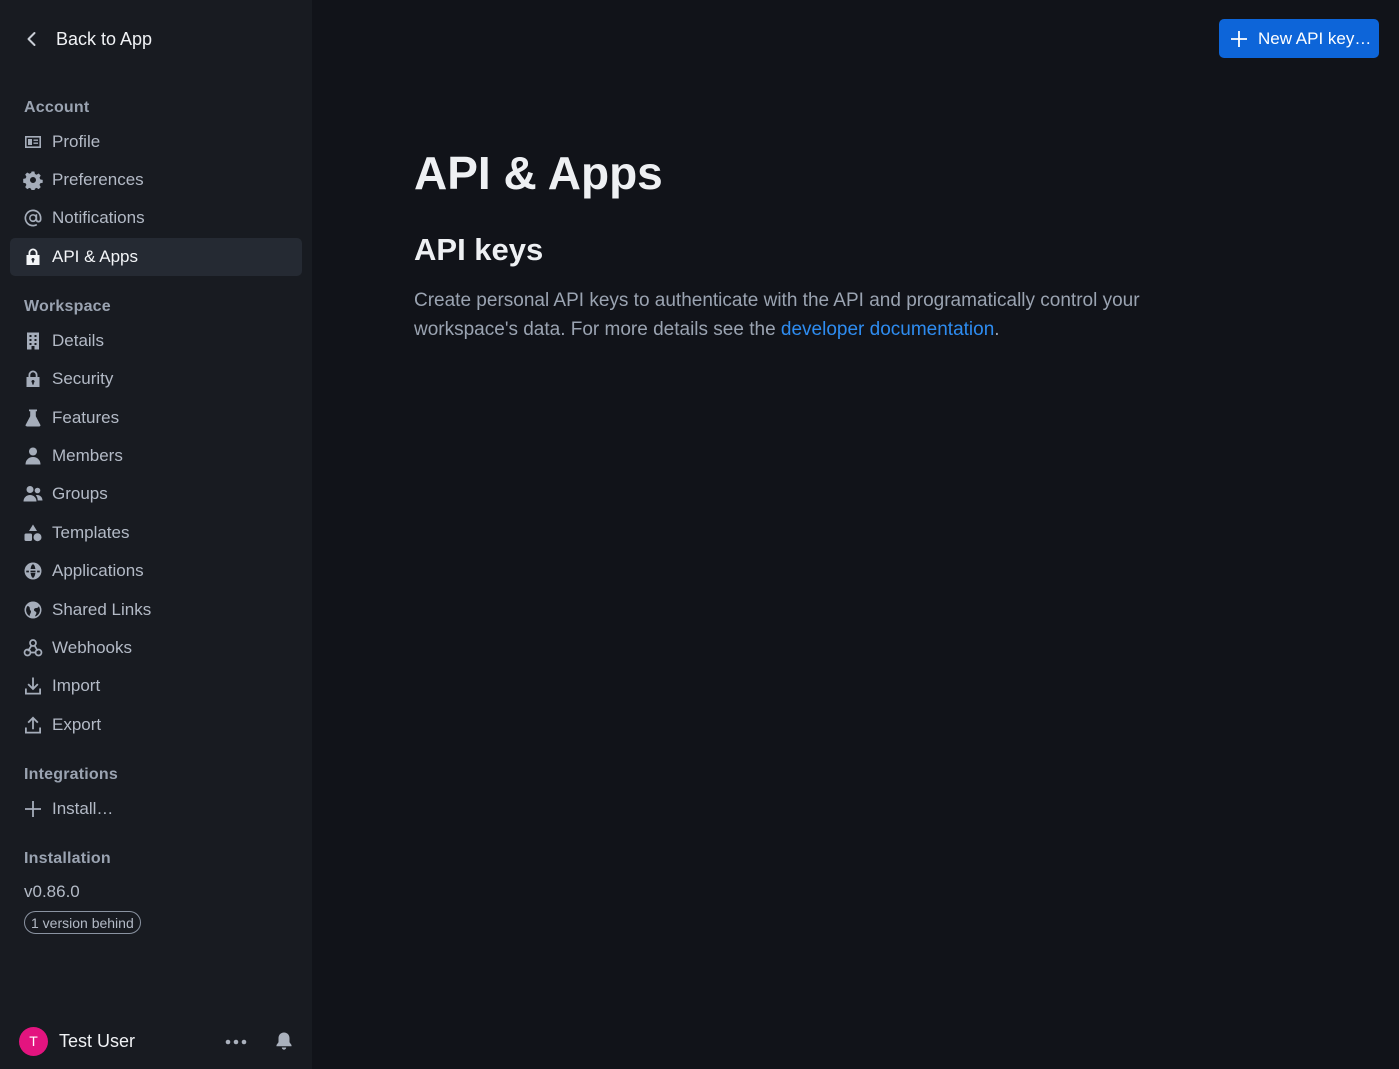 This screenshot has height=1069, width=1399. Describe the element at coordinates (156, 257) in the screenshot. I see `sidebar-item-api-apps: API & Apps` at that location.